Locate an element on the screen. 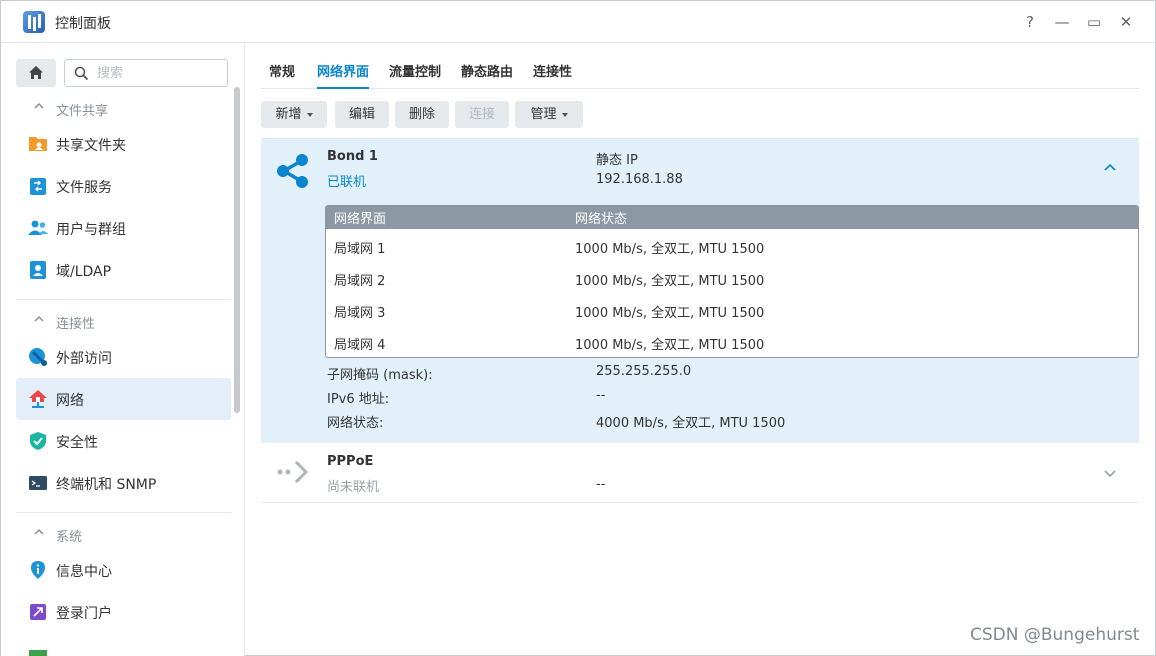  section-header-file-sharing: 文件共享 is located at coordinates (123, 109).